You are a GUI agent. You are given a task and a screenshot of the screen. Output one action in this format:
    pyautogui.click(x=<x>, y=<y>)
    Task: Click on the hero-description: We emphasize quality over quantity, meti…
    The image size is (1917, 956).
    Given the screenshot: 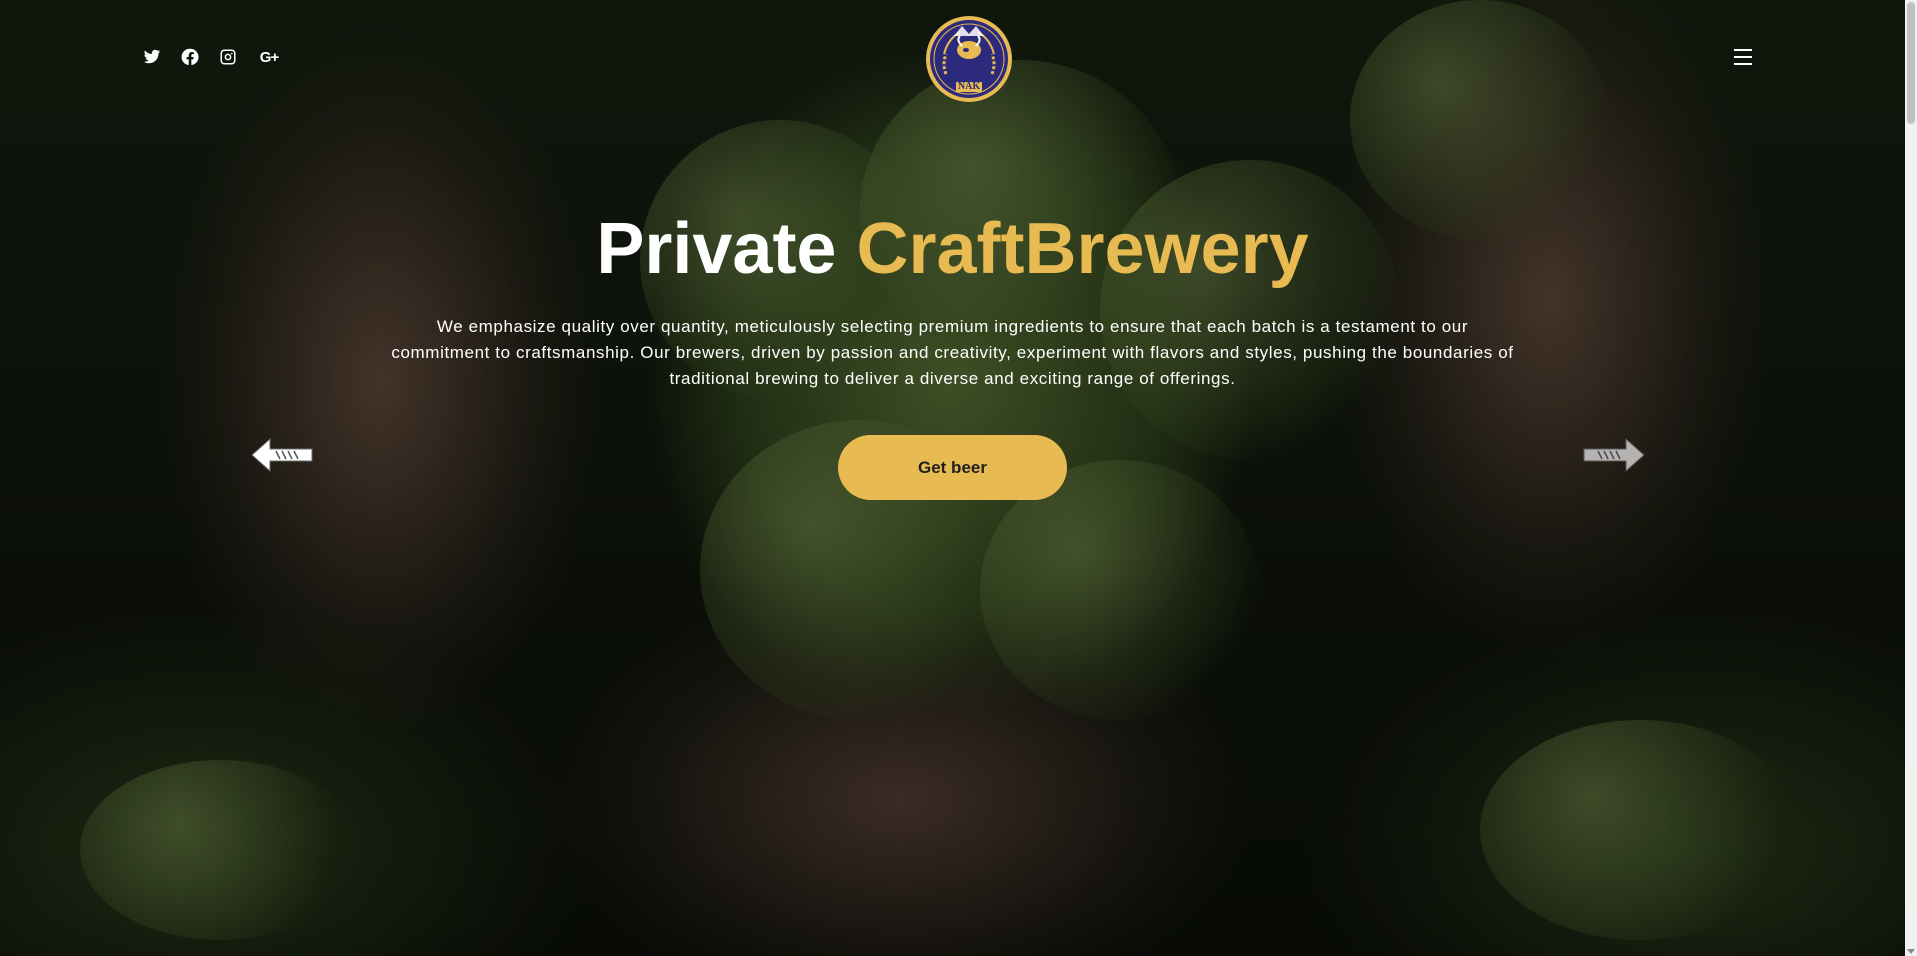 What is the action you would take?
    pyautogui.click(x=952, y=352)
    